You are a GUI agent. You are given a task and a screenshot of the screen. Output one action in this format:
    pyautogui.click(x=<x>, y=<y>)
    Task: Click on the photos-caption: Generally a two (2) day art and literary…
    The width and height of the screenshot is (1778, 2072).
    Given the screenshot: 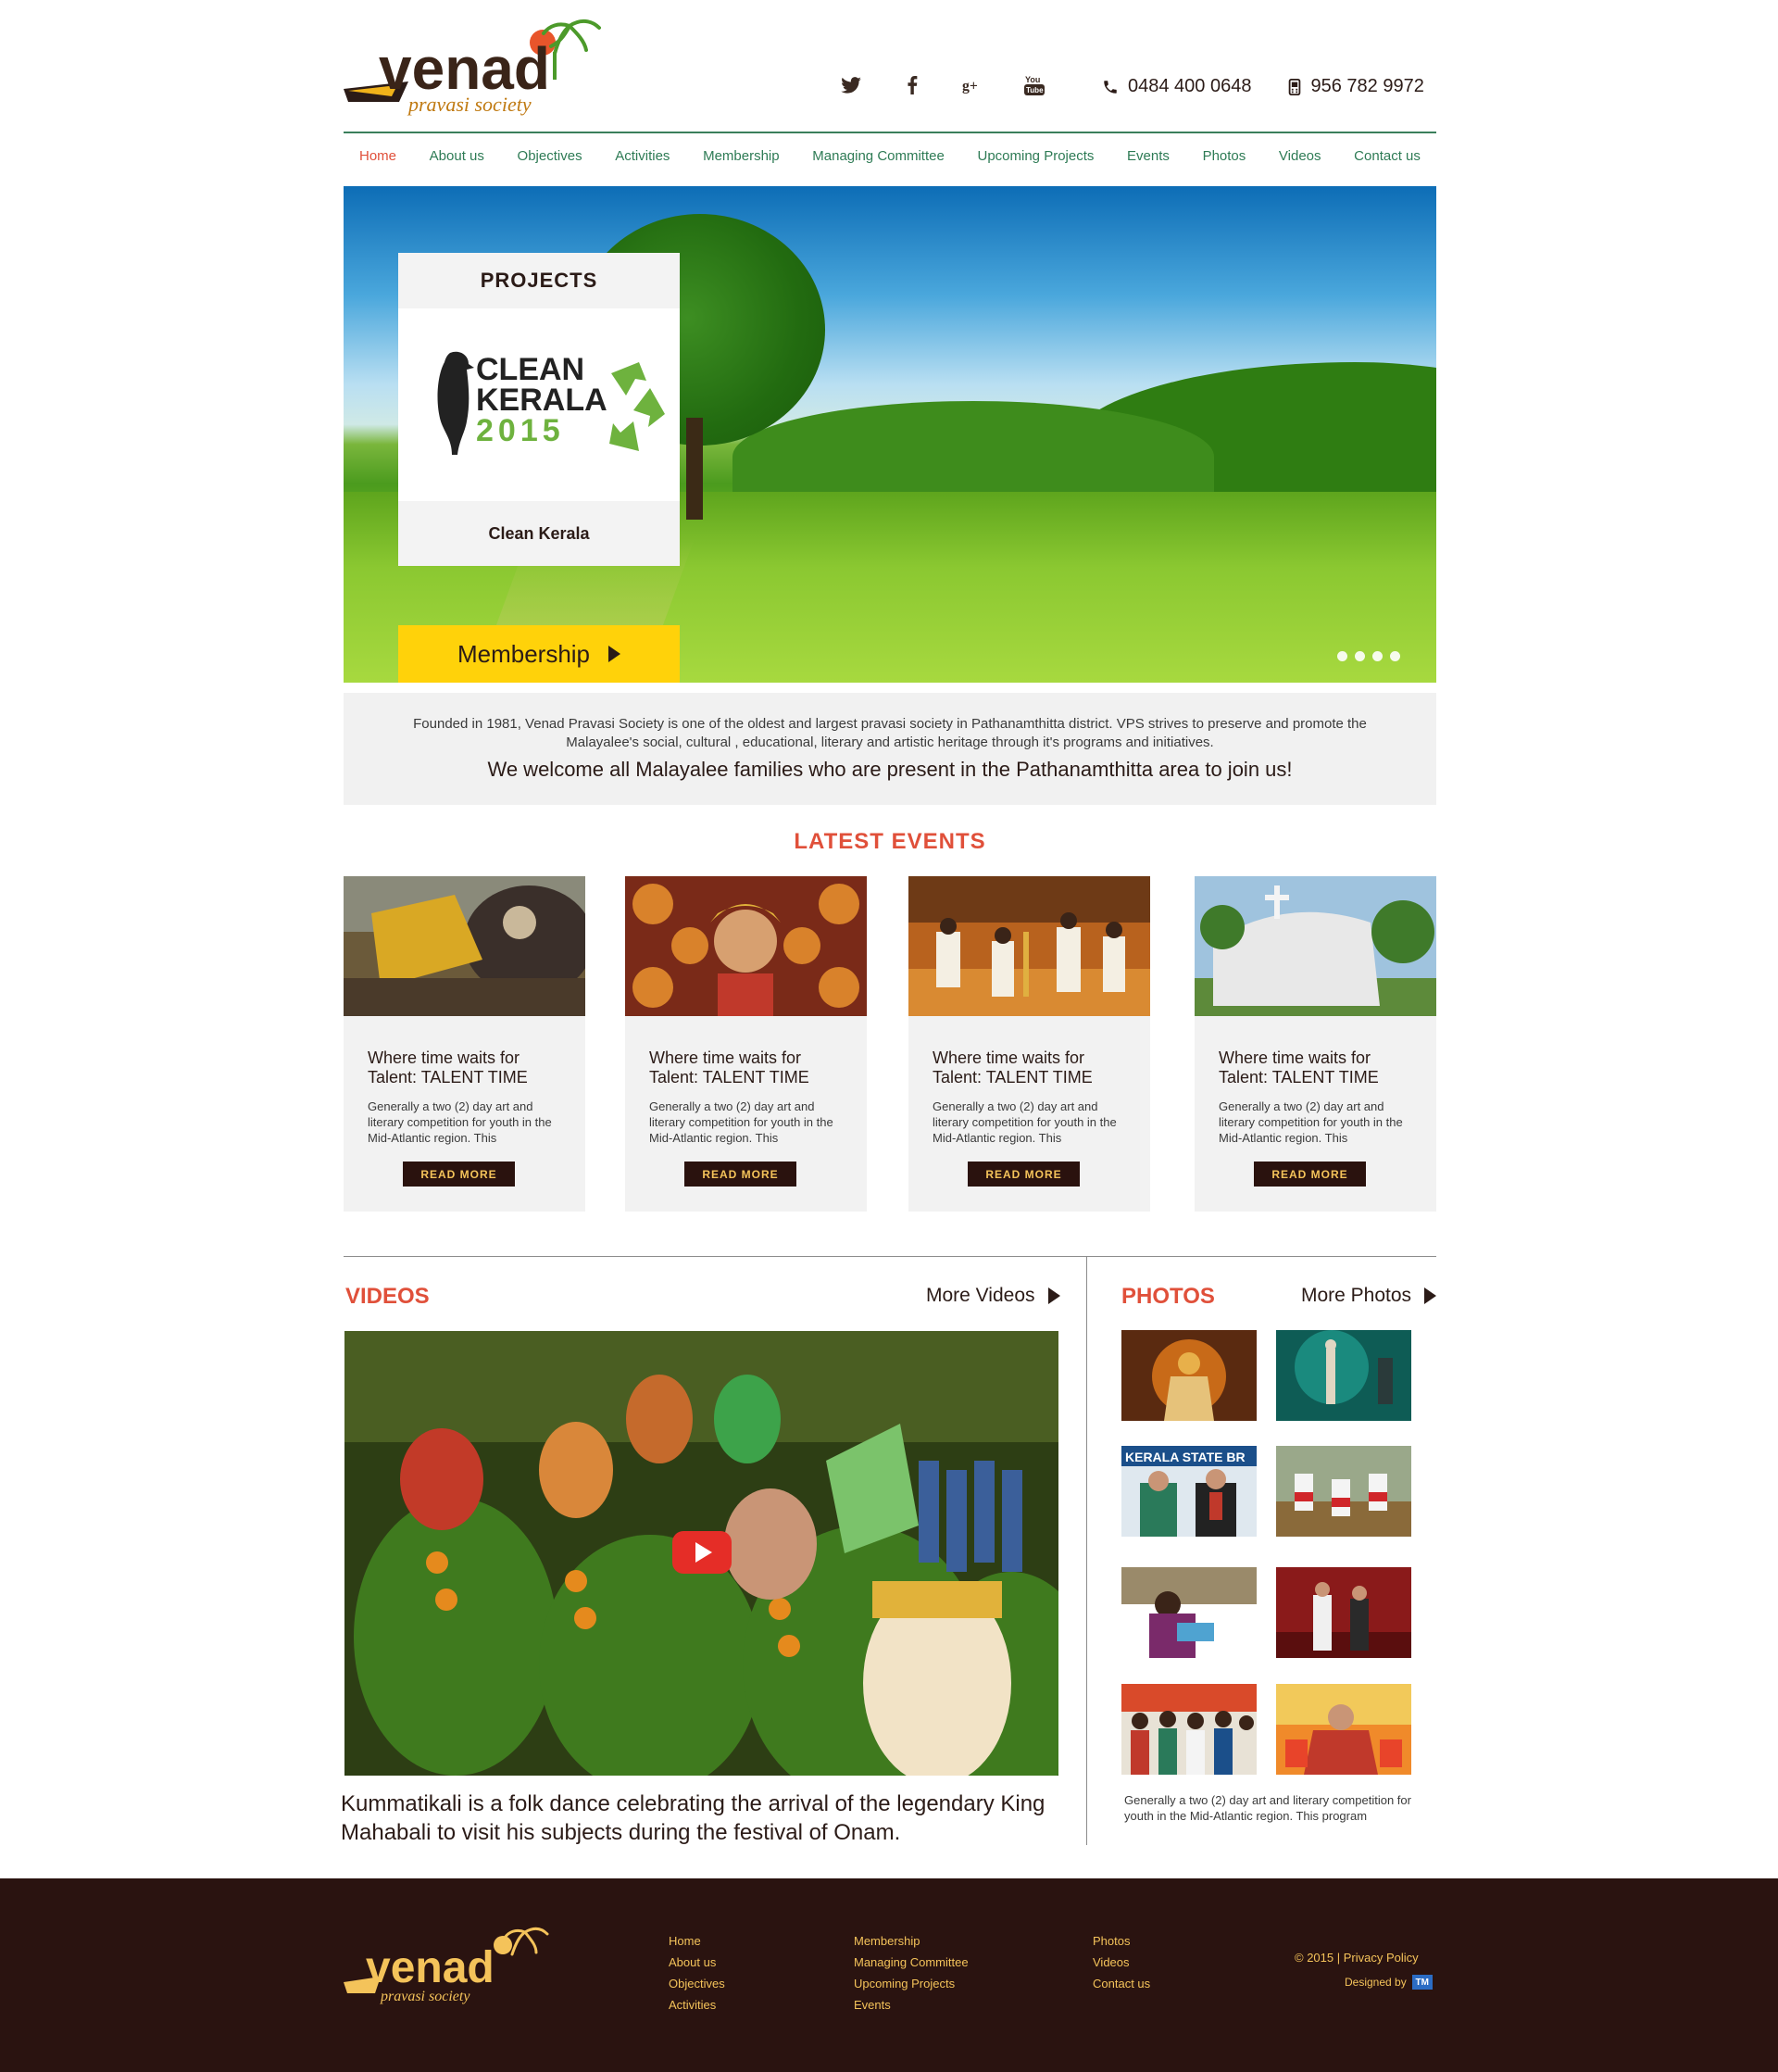 What is the action you would take?
    pyautogui.click(x=1267, y=1808)
    